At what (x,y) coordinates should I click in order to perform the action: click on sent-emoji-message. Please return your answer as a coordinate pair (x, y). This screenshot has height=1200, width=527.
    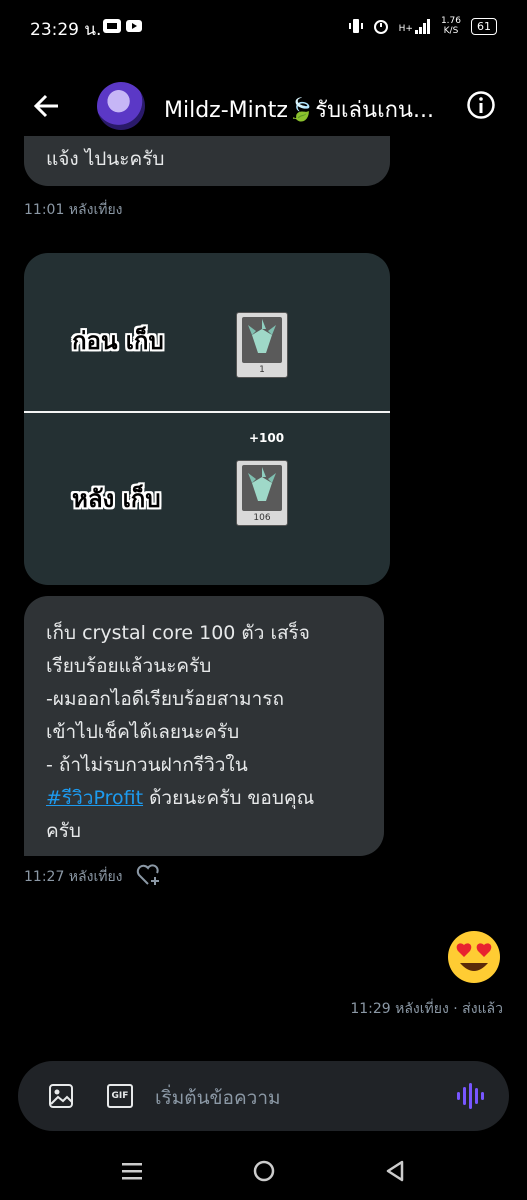
    Looking at the image, I should click on (474, 957).